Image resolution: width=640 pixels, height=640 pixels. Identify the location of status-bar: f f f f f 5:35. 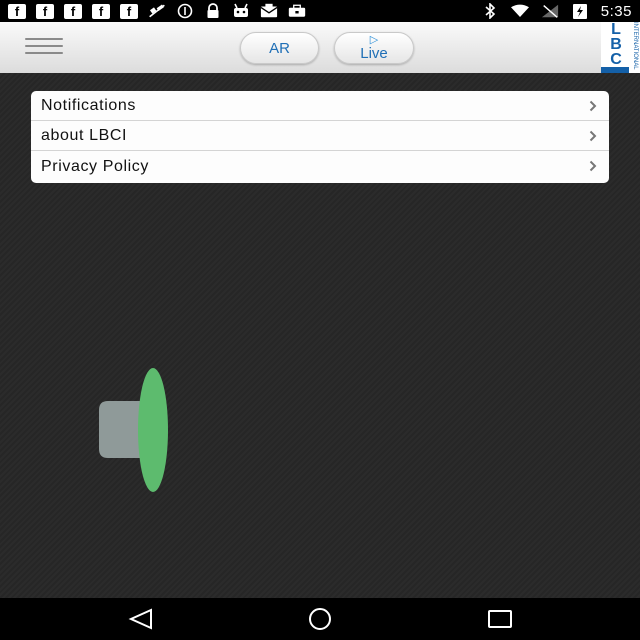
(320, 11).